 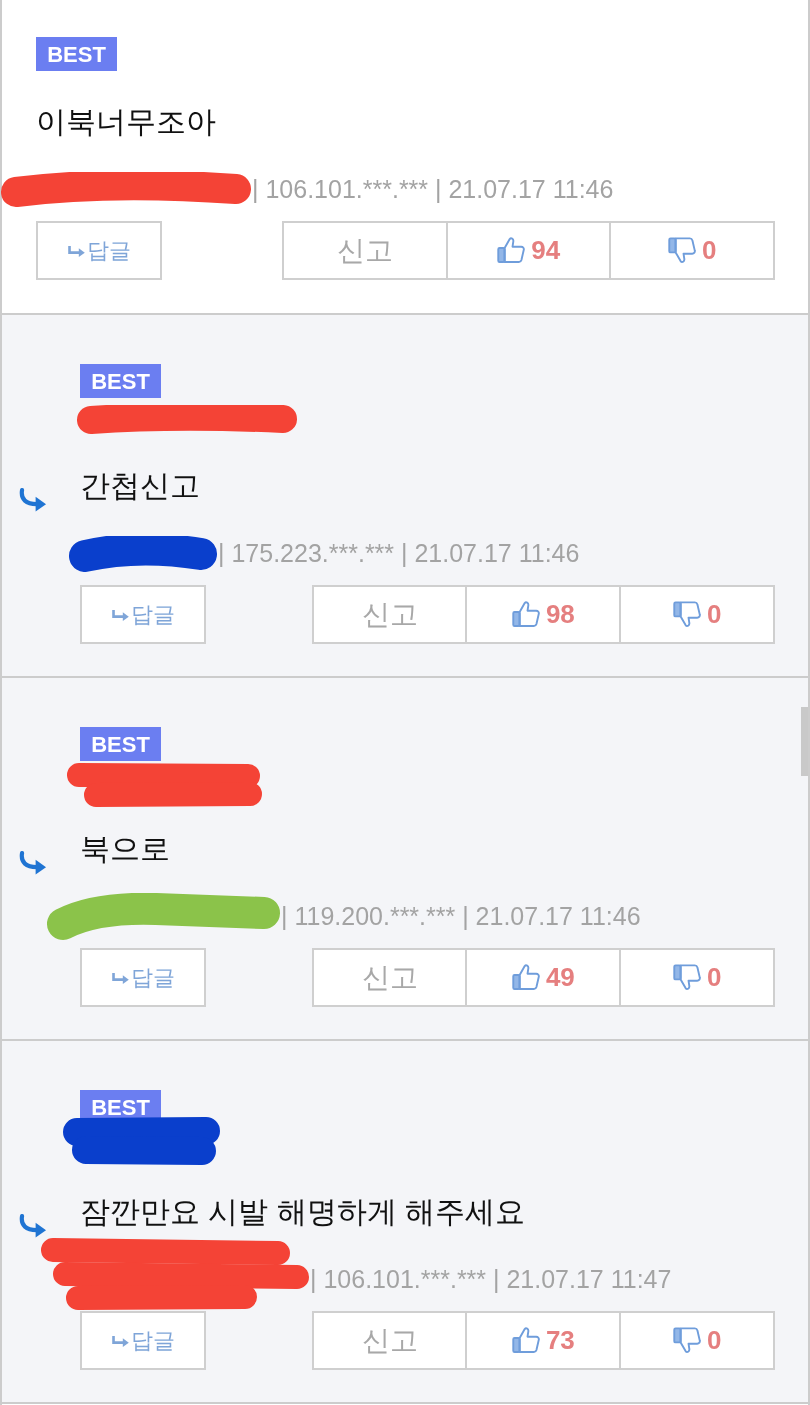 I want to click on scrollbar-thumb, so click(x=804, y=741).